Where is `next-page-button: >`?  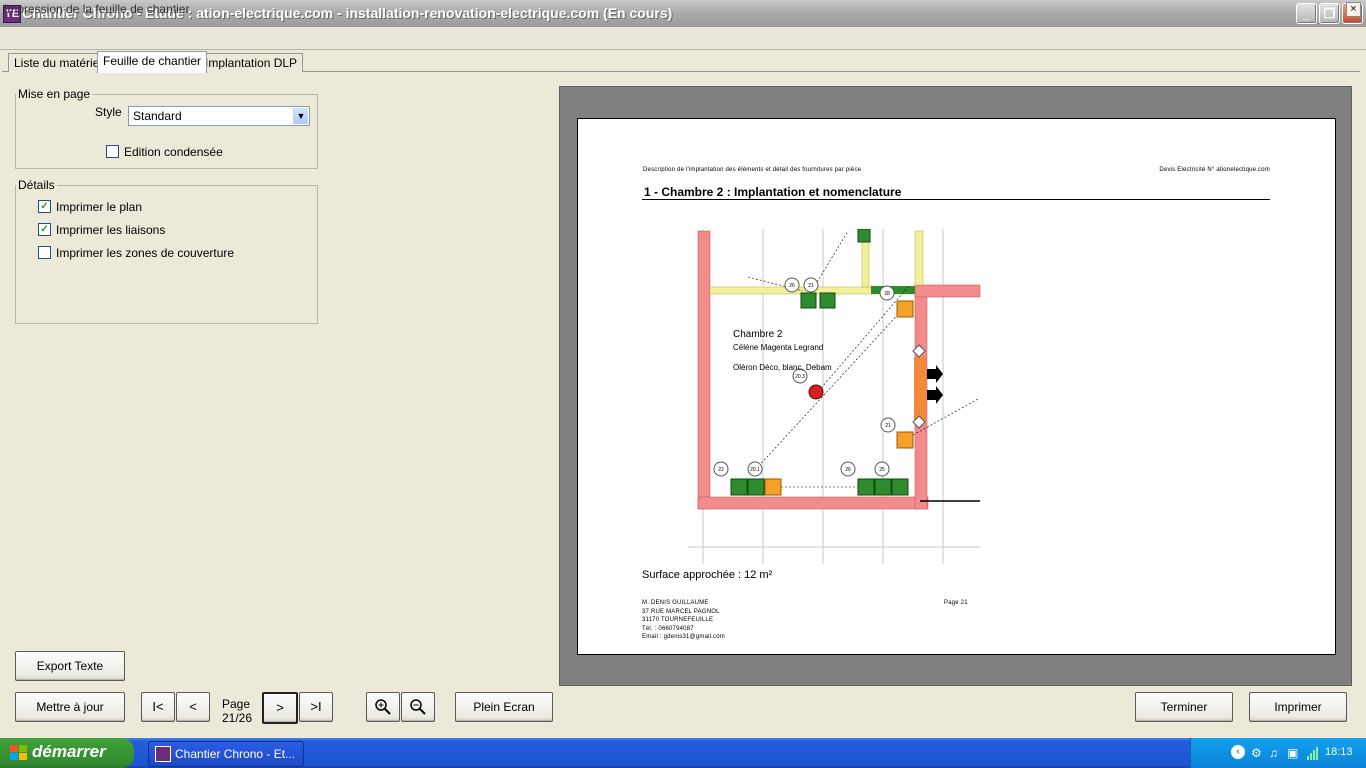
next-page-button: > is located at coordinates (280, 708).